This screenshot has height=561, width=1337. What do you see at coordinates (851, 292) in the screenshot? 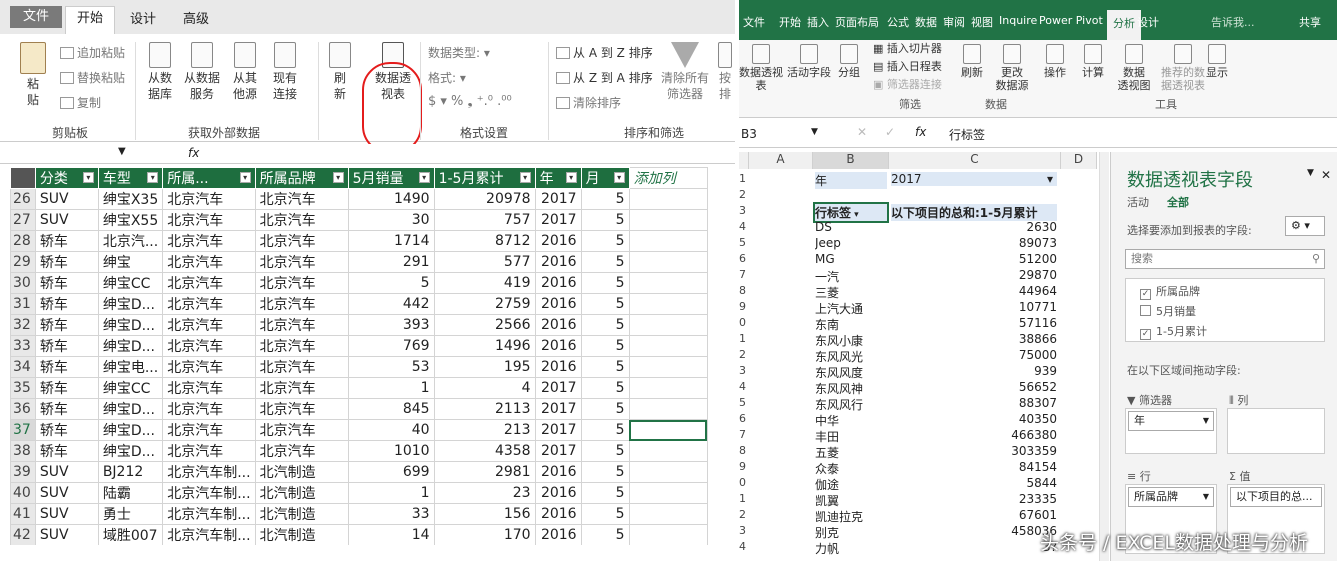
I see `pivot-row-label: 三菱` at bounding box center [851, 292].